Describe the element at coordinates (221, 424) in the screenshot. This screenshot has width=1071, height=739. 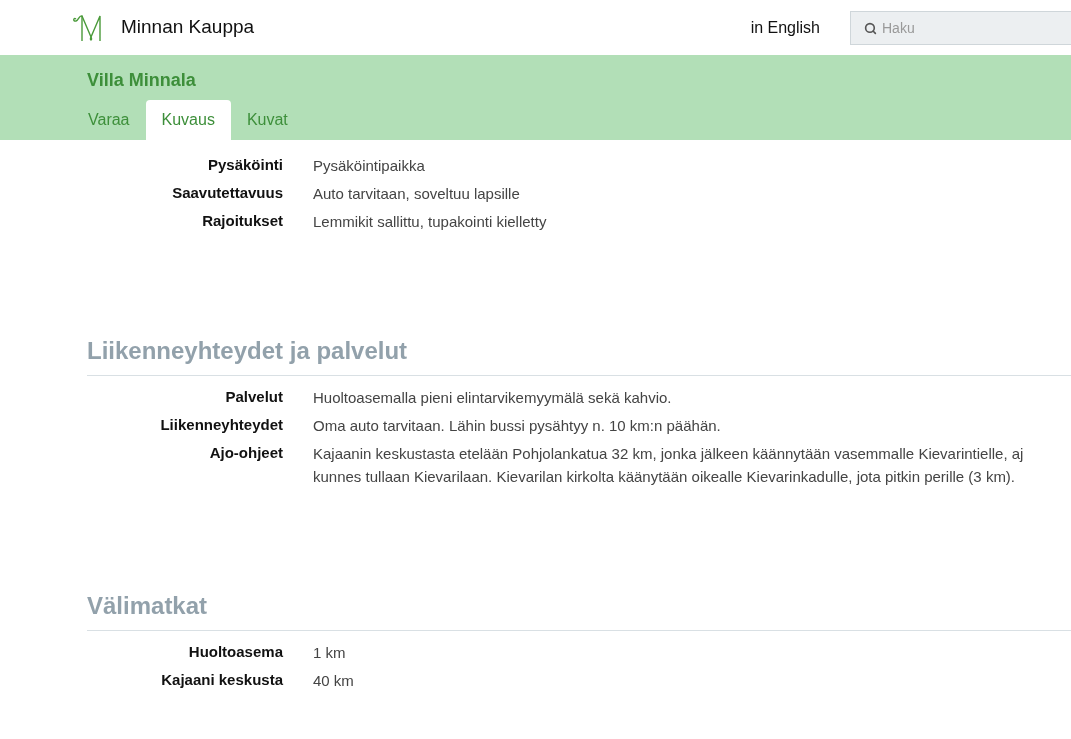
I see `field-label: Liikenneyhteydet` at that location.